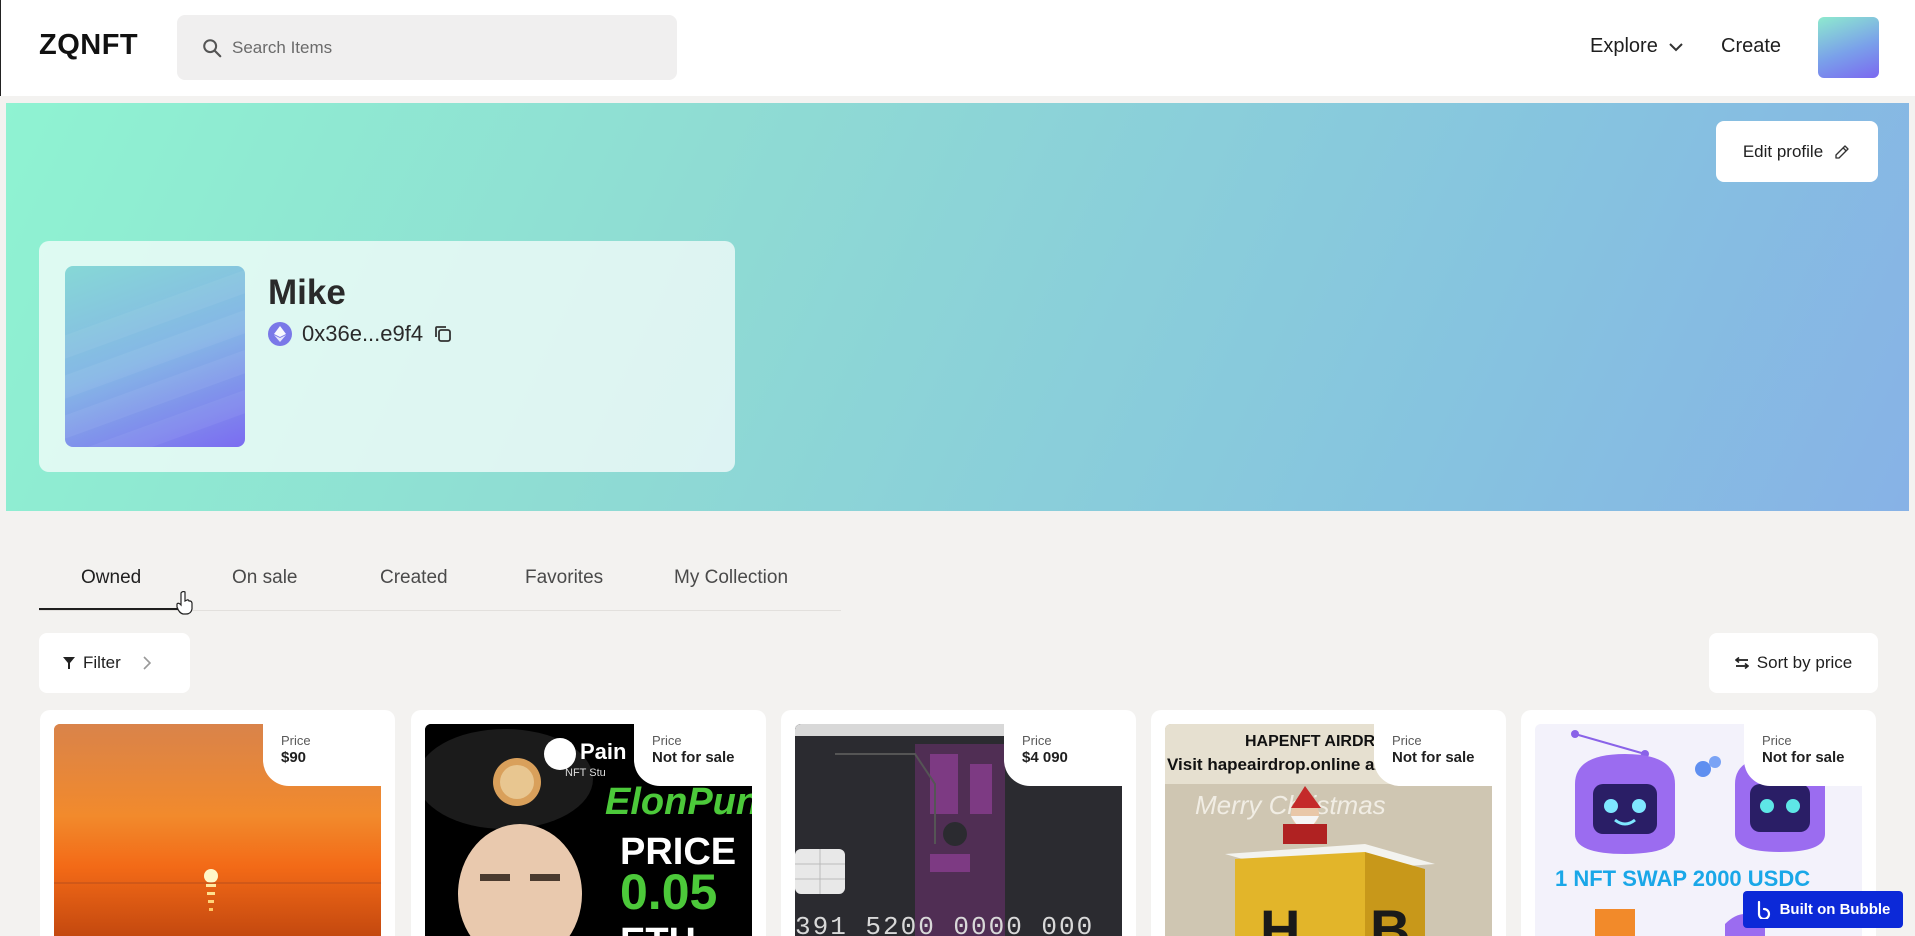  What do you see at coordinates (1310, 741) in the screenshot?
I see `image-text: HAPENFT AIRDR` at bounding box center [1310, 741].